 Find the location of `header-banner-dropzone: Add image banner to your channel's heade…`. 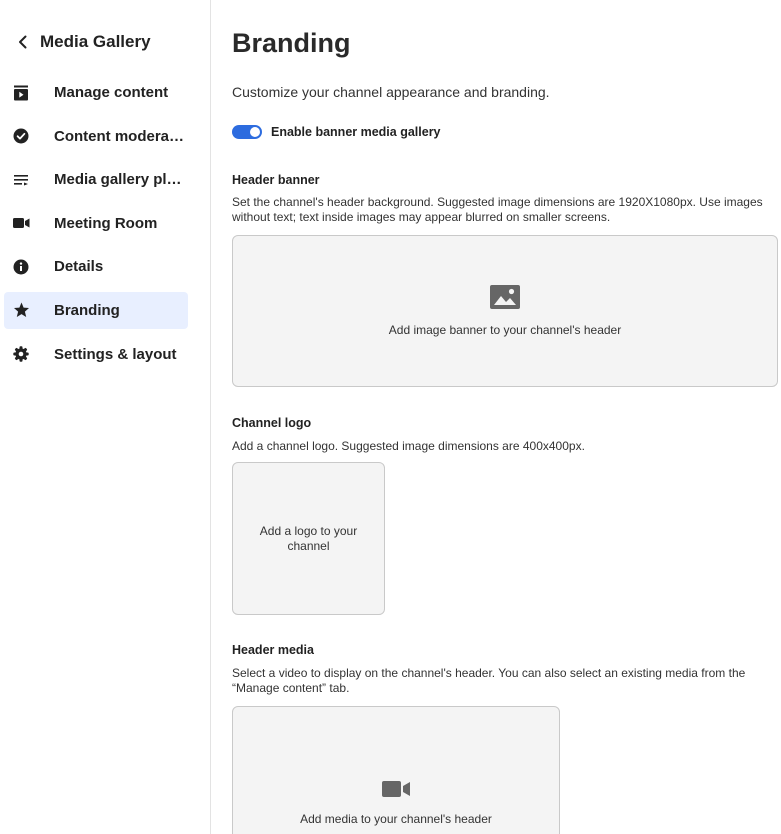

header-banner-dropzone: Add image banner to your channel's heade… is located at coordinates (505, 311).